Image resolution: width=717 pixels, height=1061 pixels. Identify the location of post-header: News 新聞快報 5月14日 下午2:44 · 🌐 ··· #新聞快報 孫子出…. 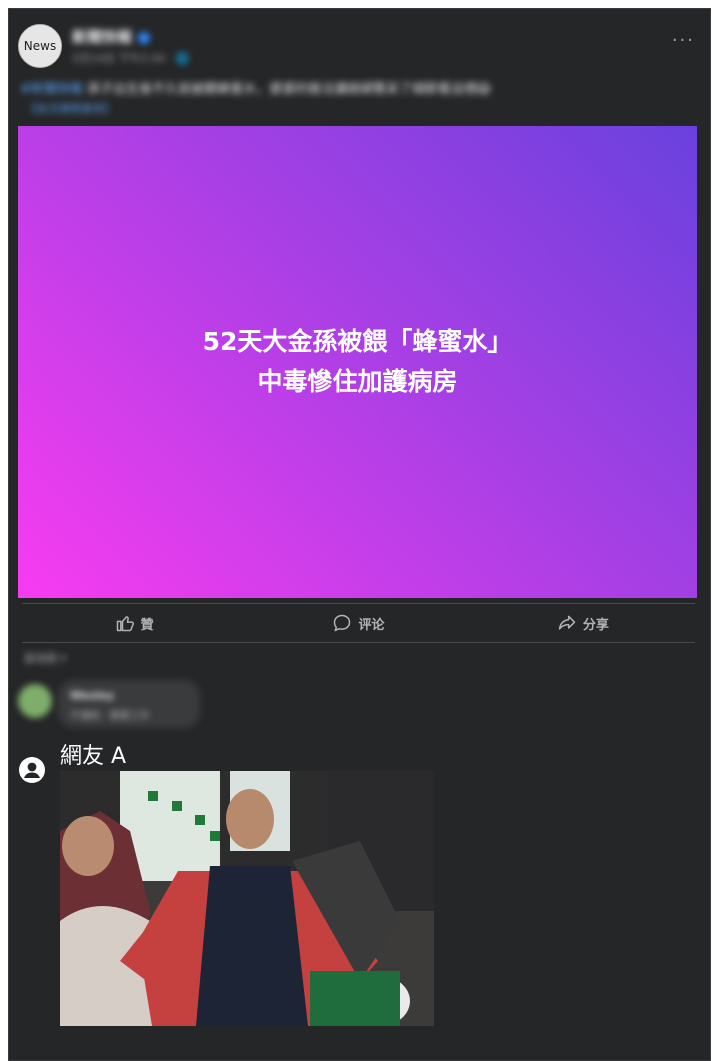
(358, 63).